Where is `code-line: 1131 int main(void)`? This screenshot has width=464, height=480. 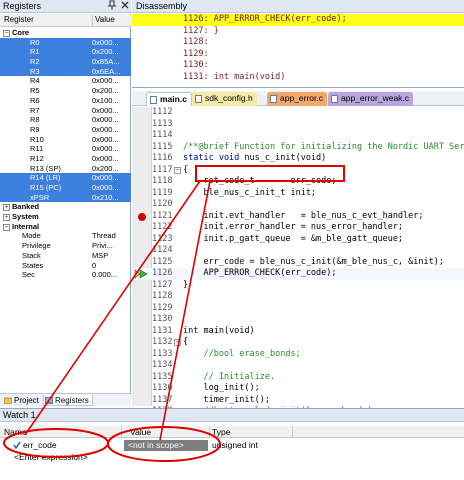
code-line: 1131 int main(void) is located at coordinates (298, 332).